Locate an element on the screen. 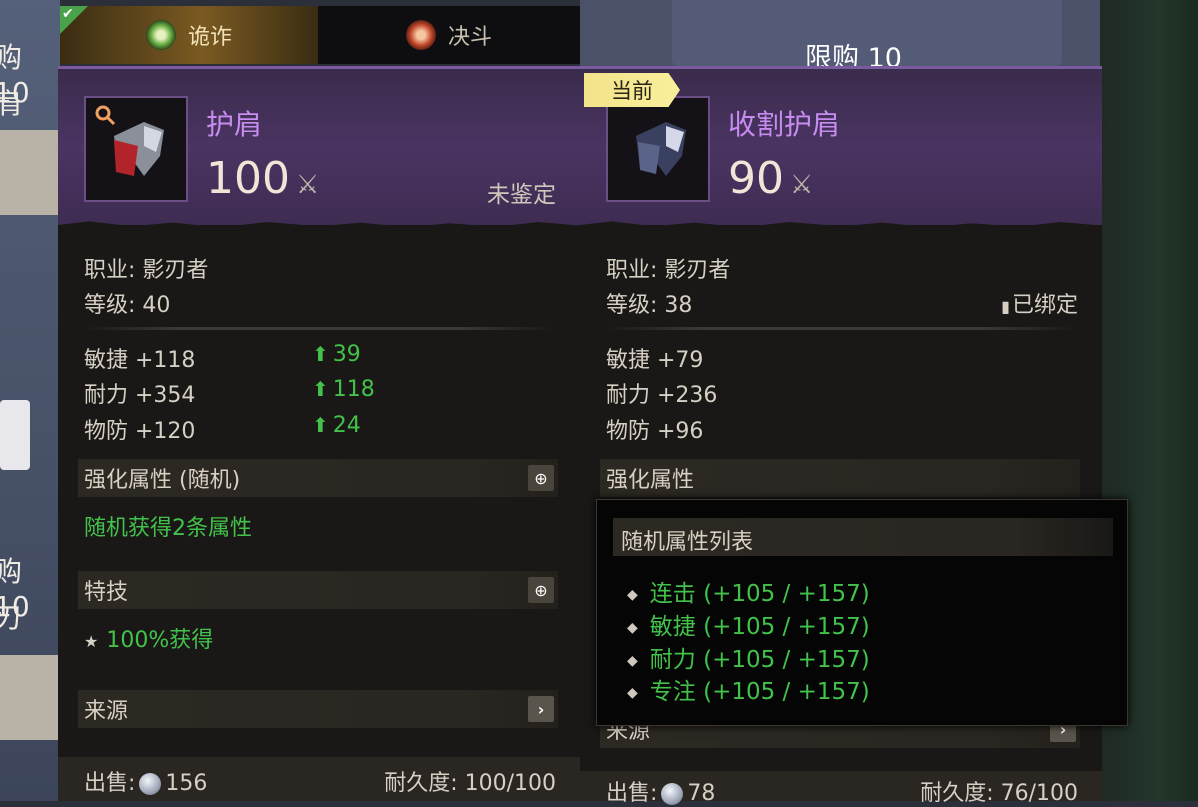 Image resolution: width=1198 pixels, height=807 pixels. stat-diff-value: 118 is located at coordinates (353, 389).